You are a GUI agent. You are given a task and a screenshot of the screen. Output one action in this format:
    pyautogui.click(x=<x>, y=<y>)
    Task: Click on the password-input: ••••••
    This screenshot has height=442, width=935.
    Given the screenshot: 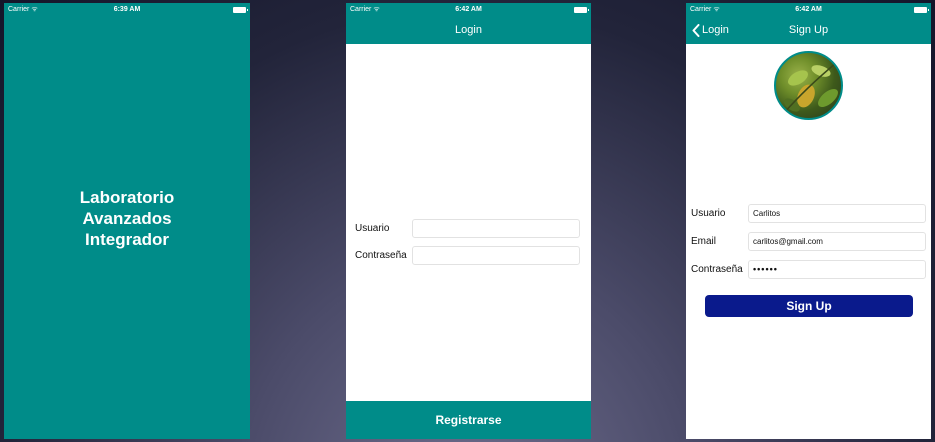 What is the action you would take?
    pyautogui.click(x=837, y=269)
    